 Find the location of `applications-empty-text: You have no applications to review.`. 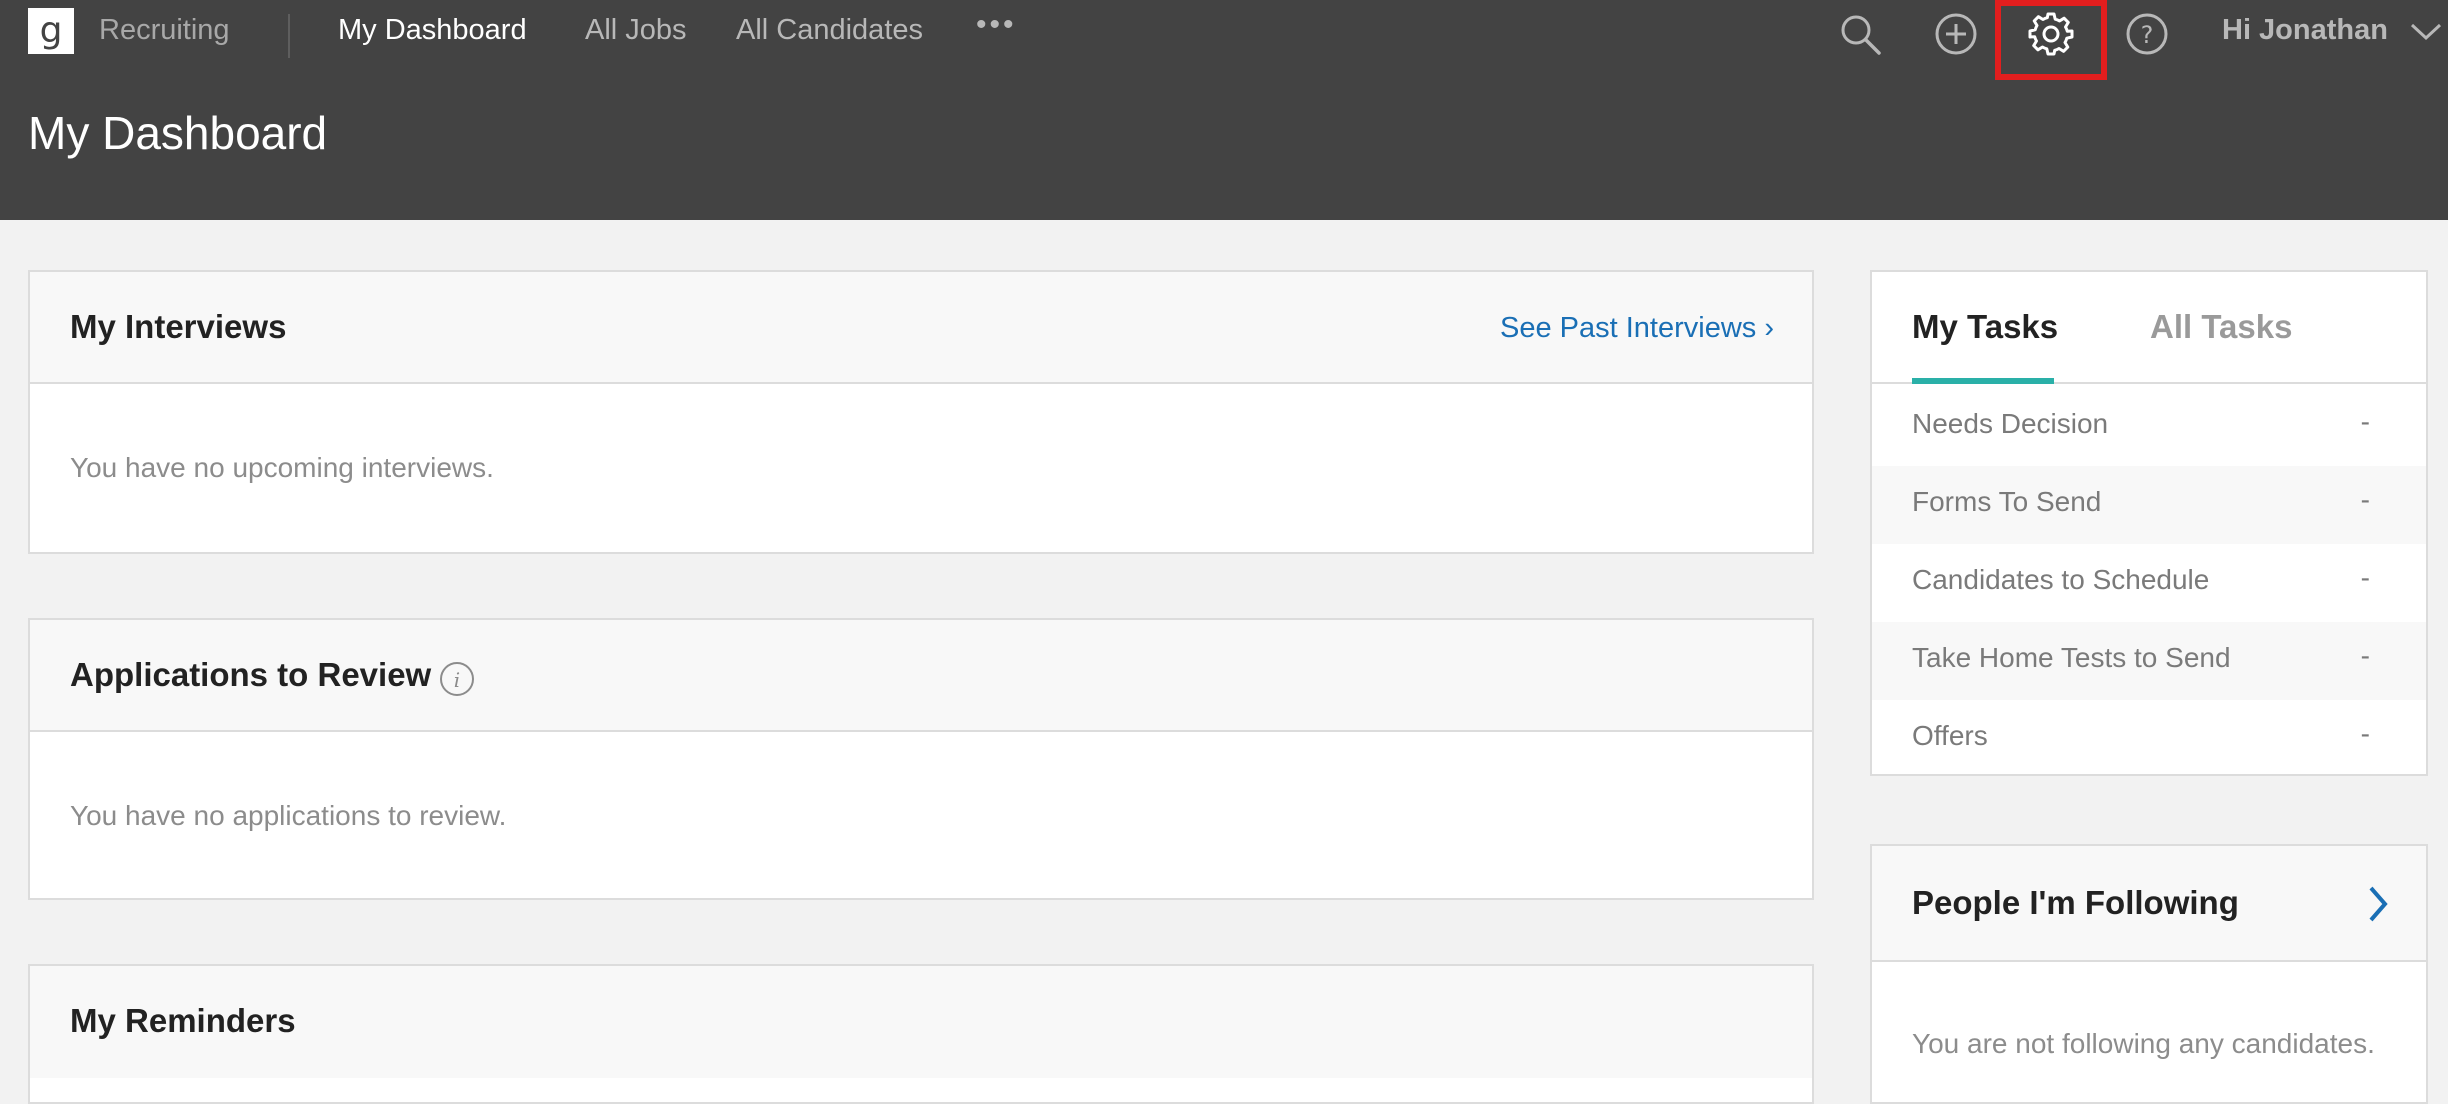

applications-empty-text: You have no applications to review. is located at coordinates (288, 815).